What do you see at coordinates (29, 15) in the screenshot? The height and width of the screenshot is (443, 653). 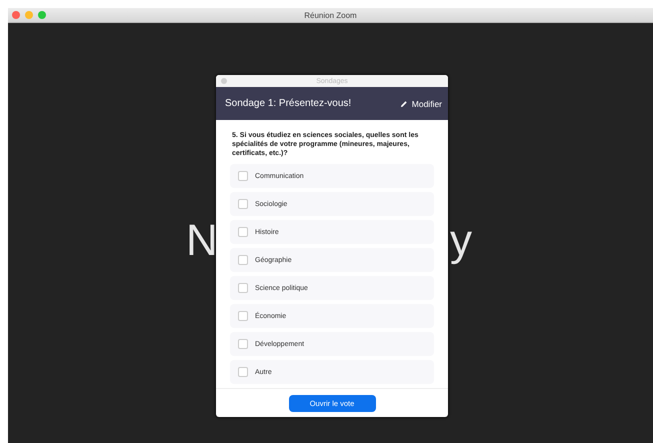 I see `minimize-button` at bounding box center [29, 15].